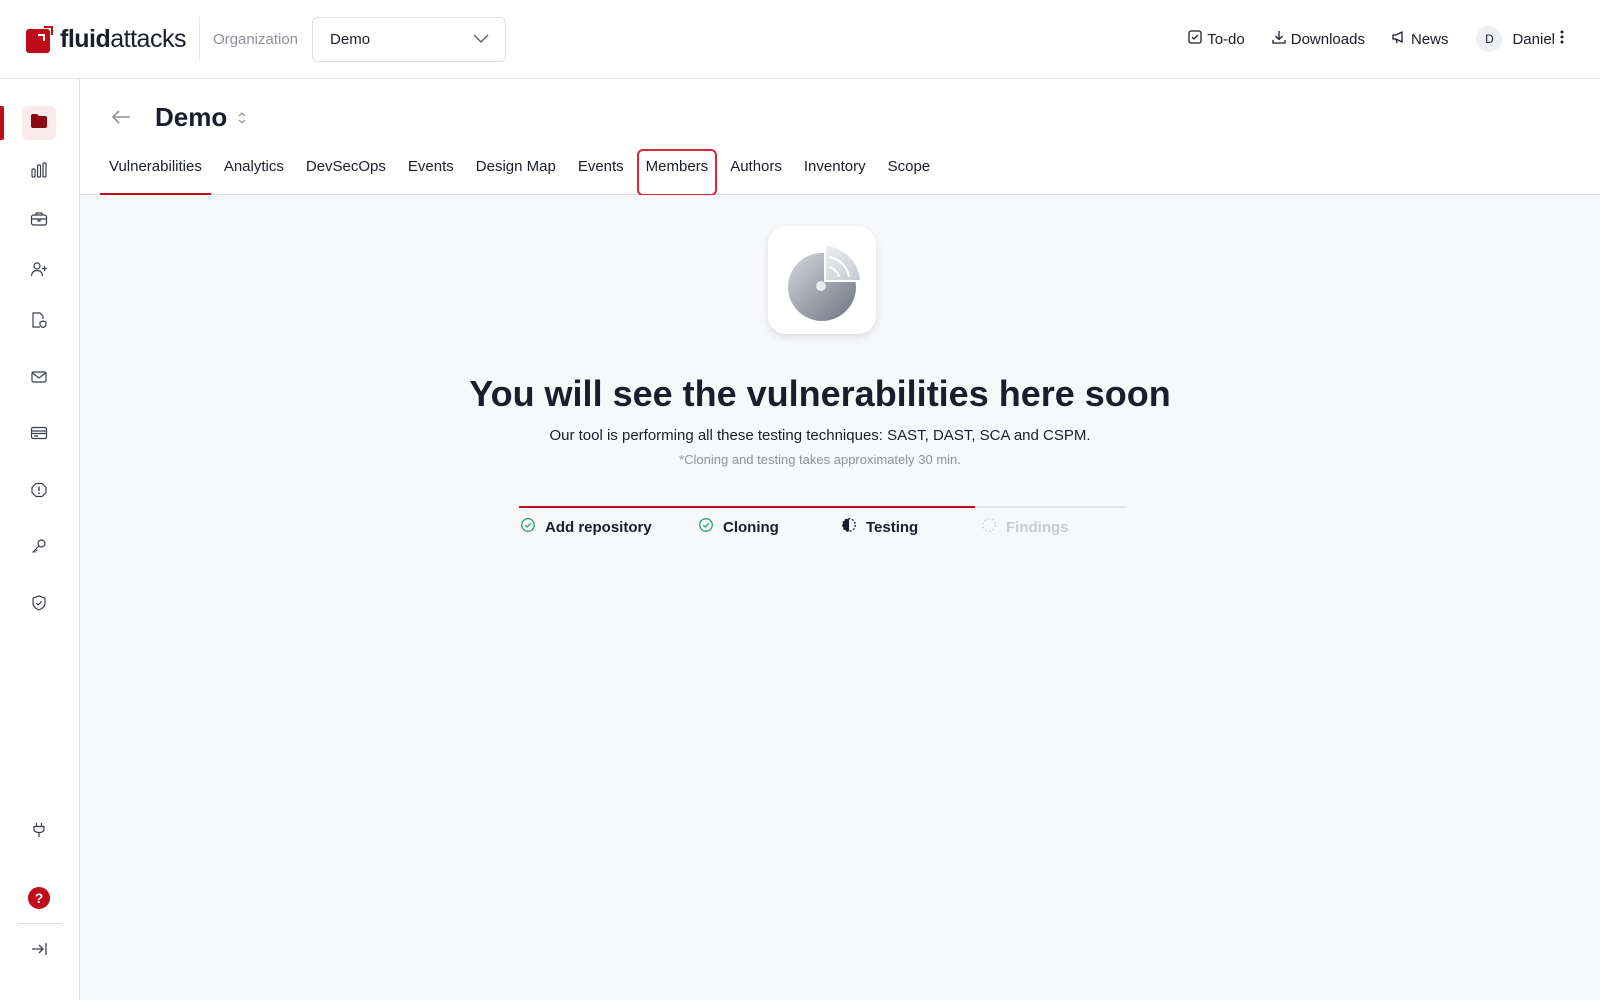 This screenshot has width=1600, height=1000. I want to click on todo-label: To-do, so click(1226, 39).